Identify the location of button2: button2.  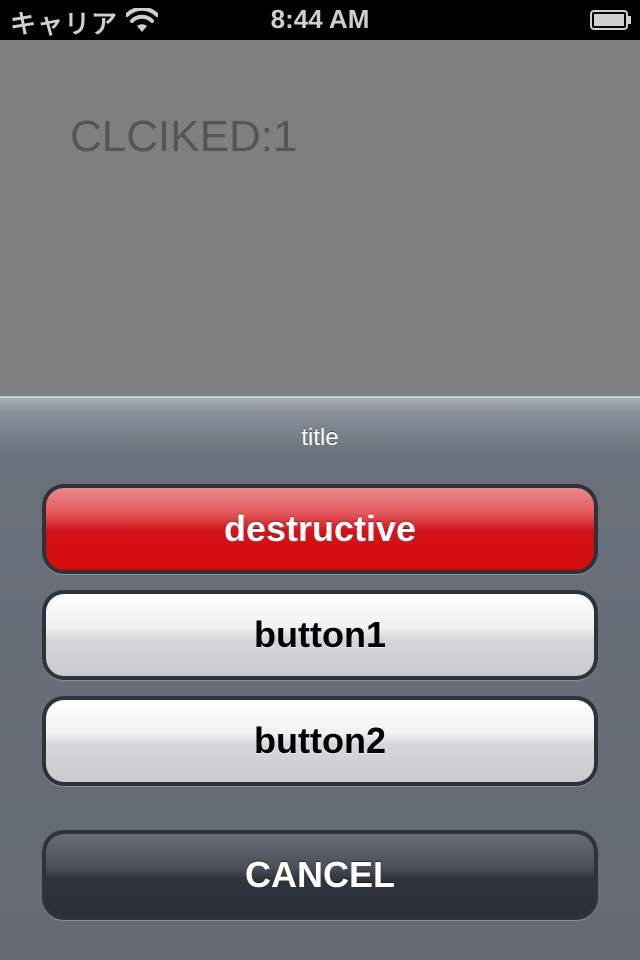
(320, 741).